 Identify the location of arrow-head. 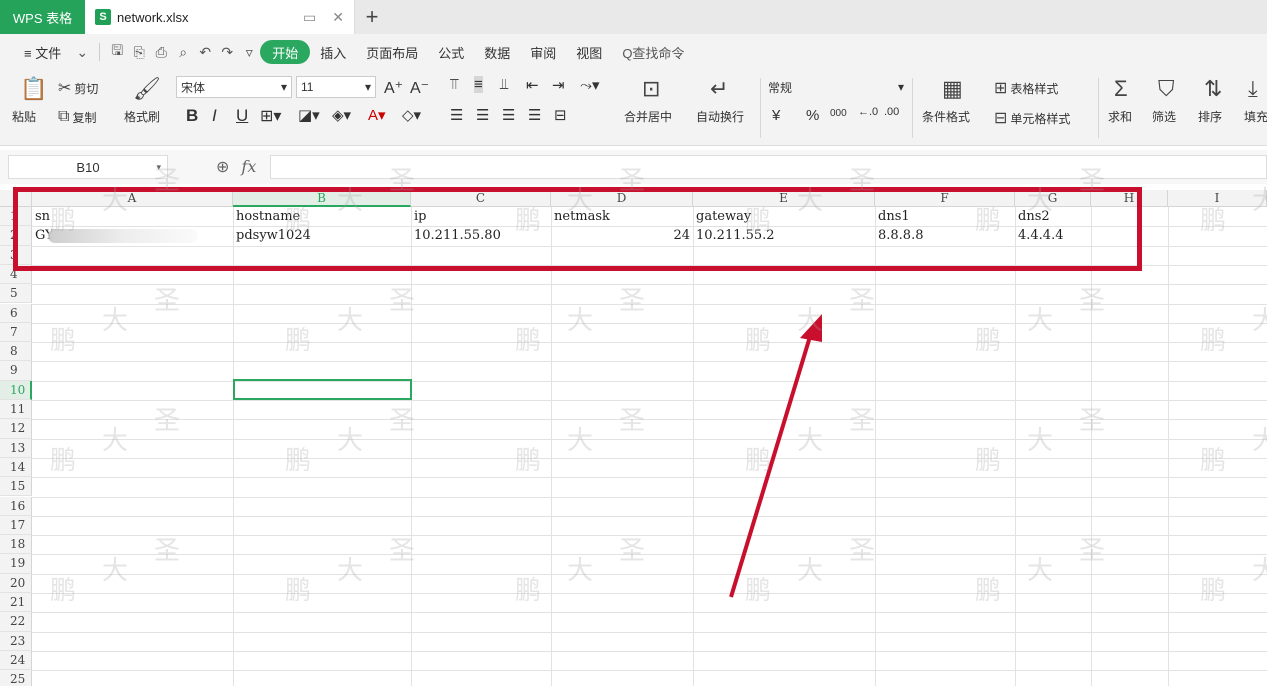
(811, 328).